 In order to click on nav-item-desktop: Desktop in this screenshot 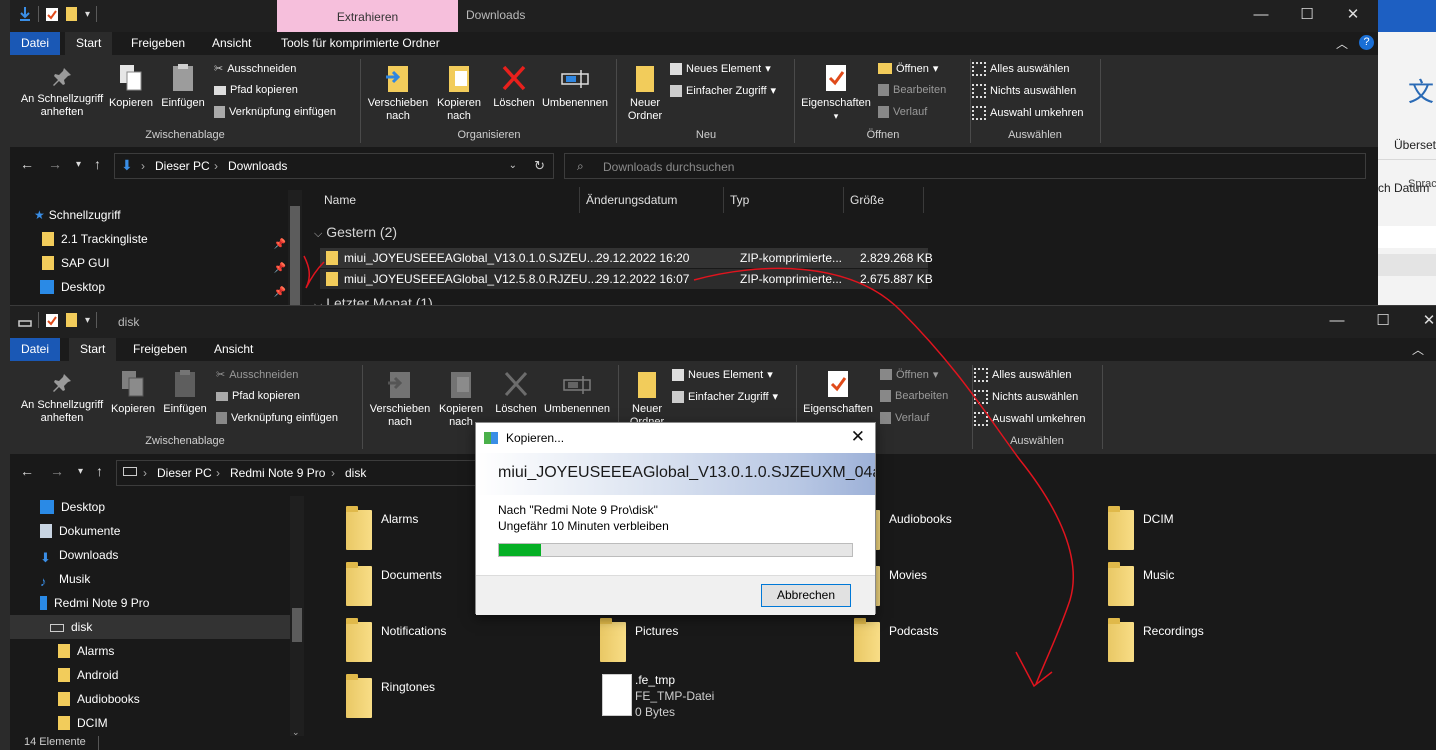, I will do `click(165, 507)`.